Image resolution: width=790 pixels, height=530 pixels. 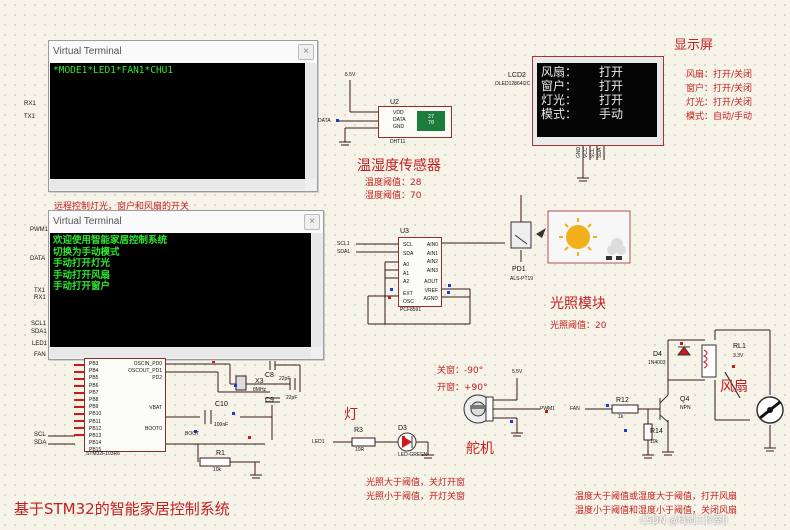 I want to click on oled-display: 风扇： 打开 窗户： 打开 灯光： 打开 模式： 手动, so click(x=598, y=101).